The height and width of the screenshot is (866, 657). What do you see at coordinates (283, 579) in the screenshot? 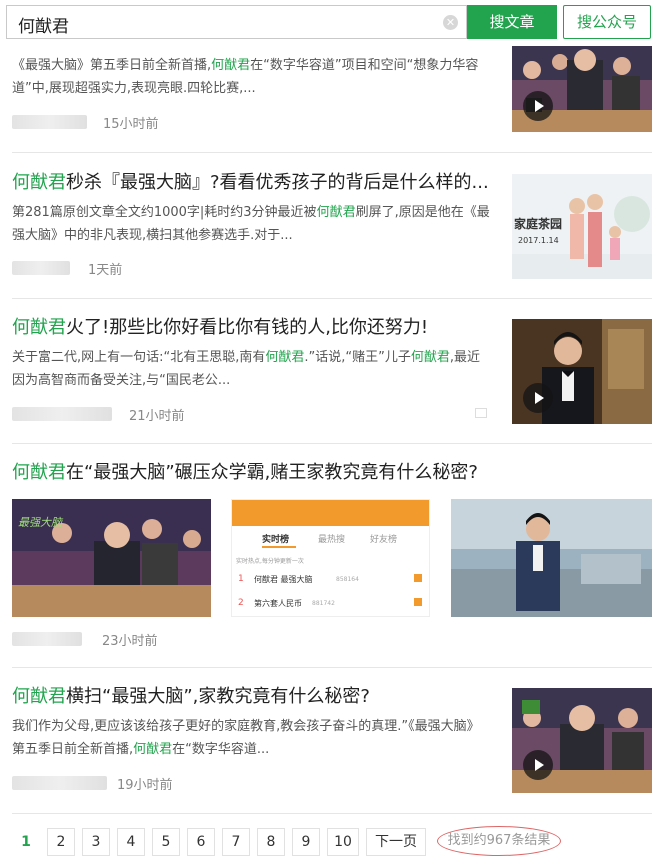
I see `ranking-item: 何猷君 最强大脑` at bounding box center [283, 579].